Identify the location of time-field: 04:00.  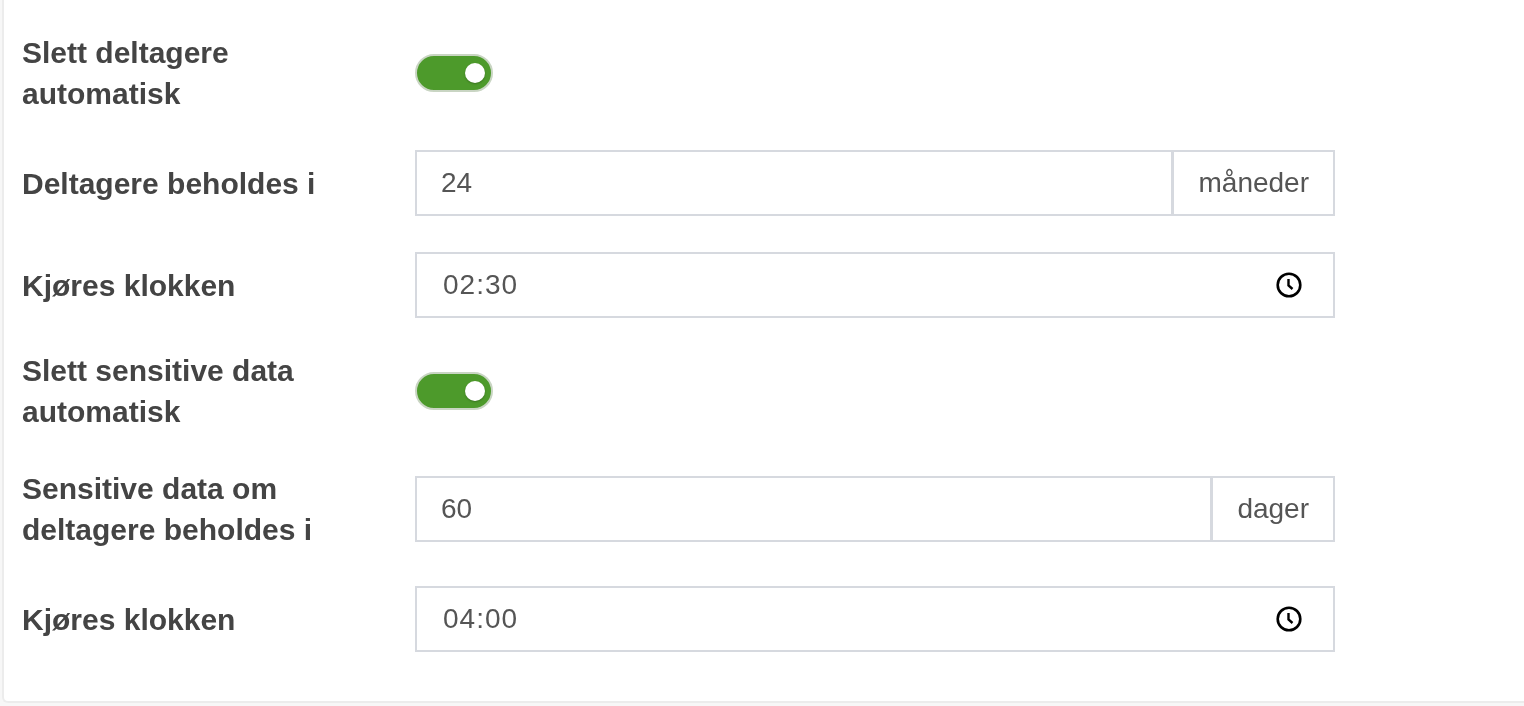
(875, 619).